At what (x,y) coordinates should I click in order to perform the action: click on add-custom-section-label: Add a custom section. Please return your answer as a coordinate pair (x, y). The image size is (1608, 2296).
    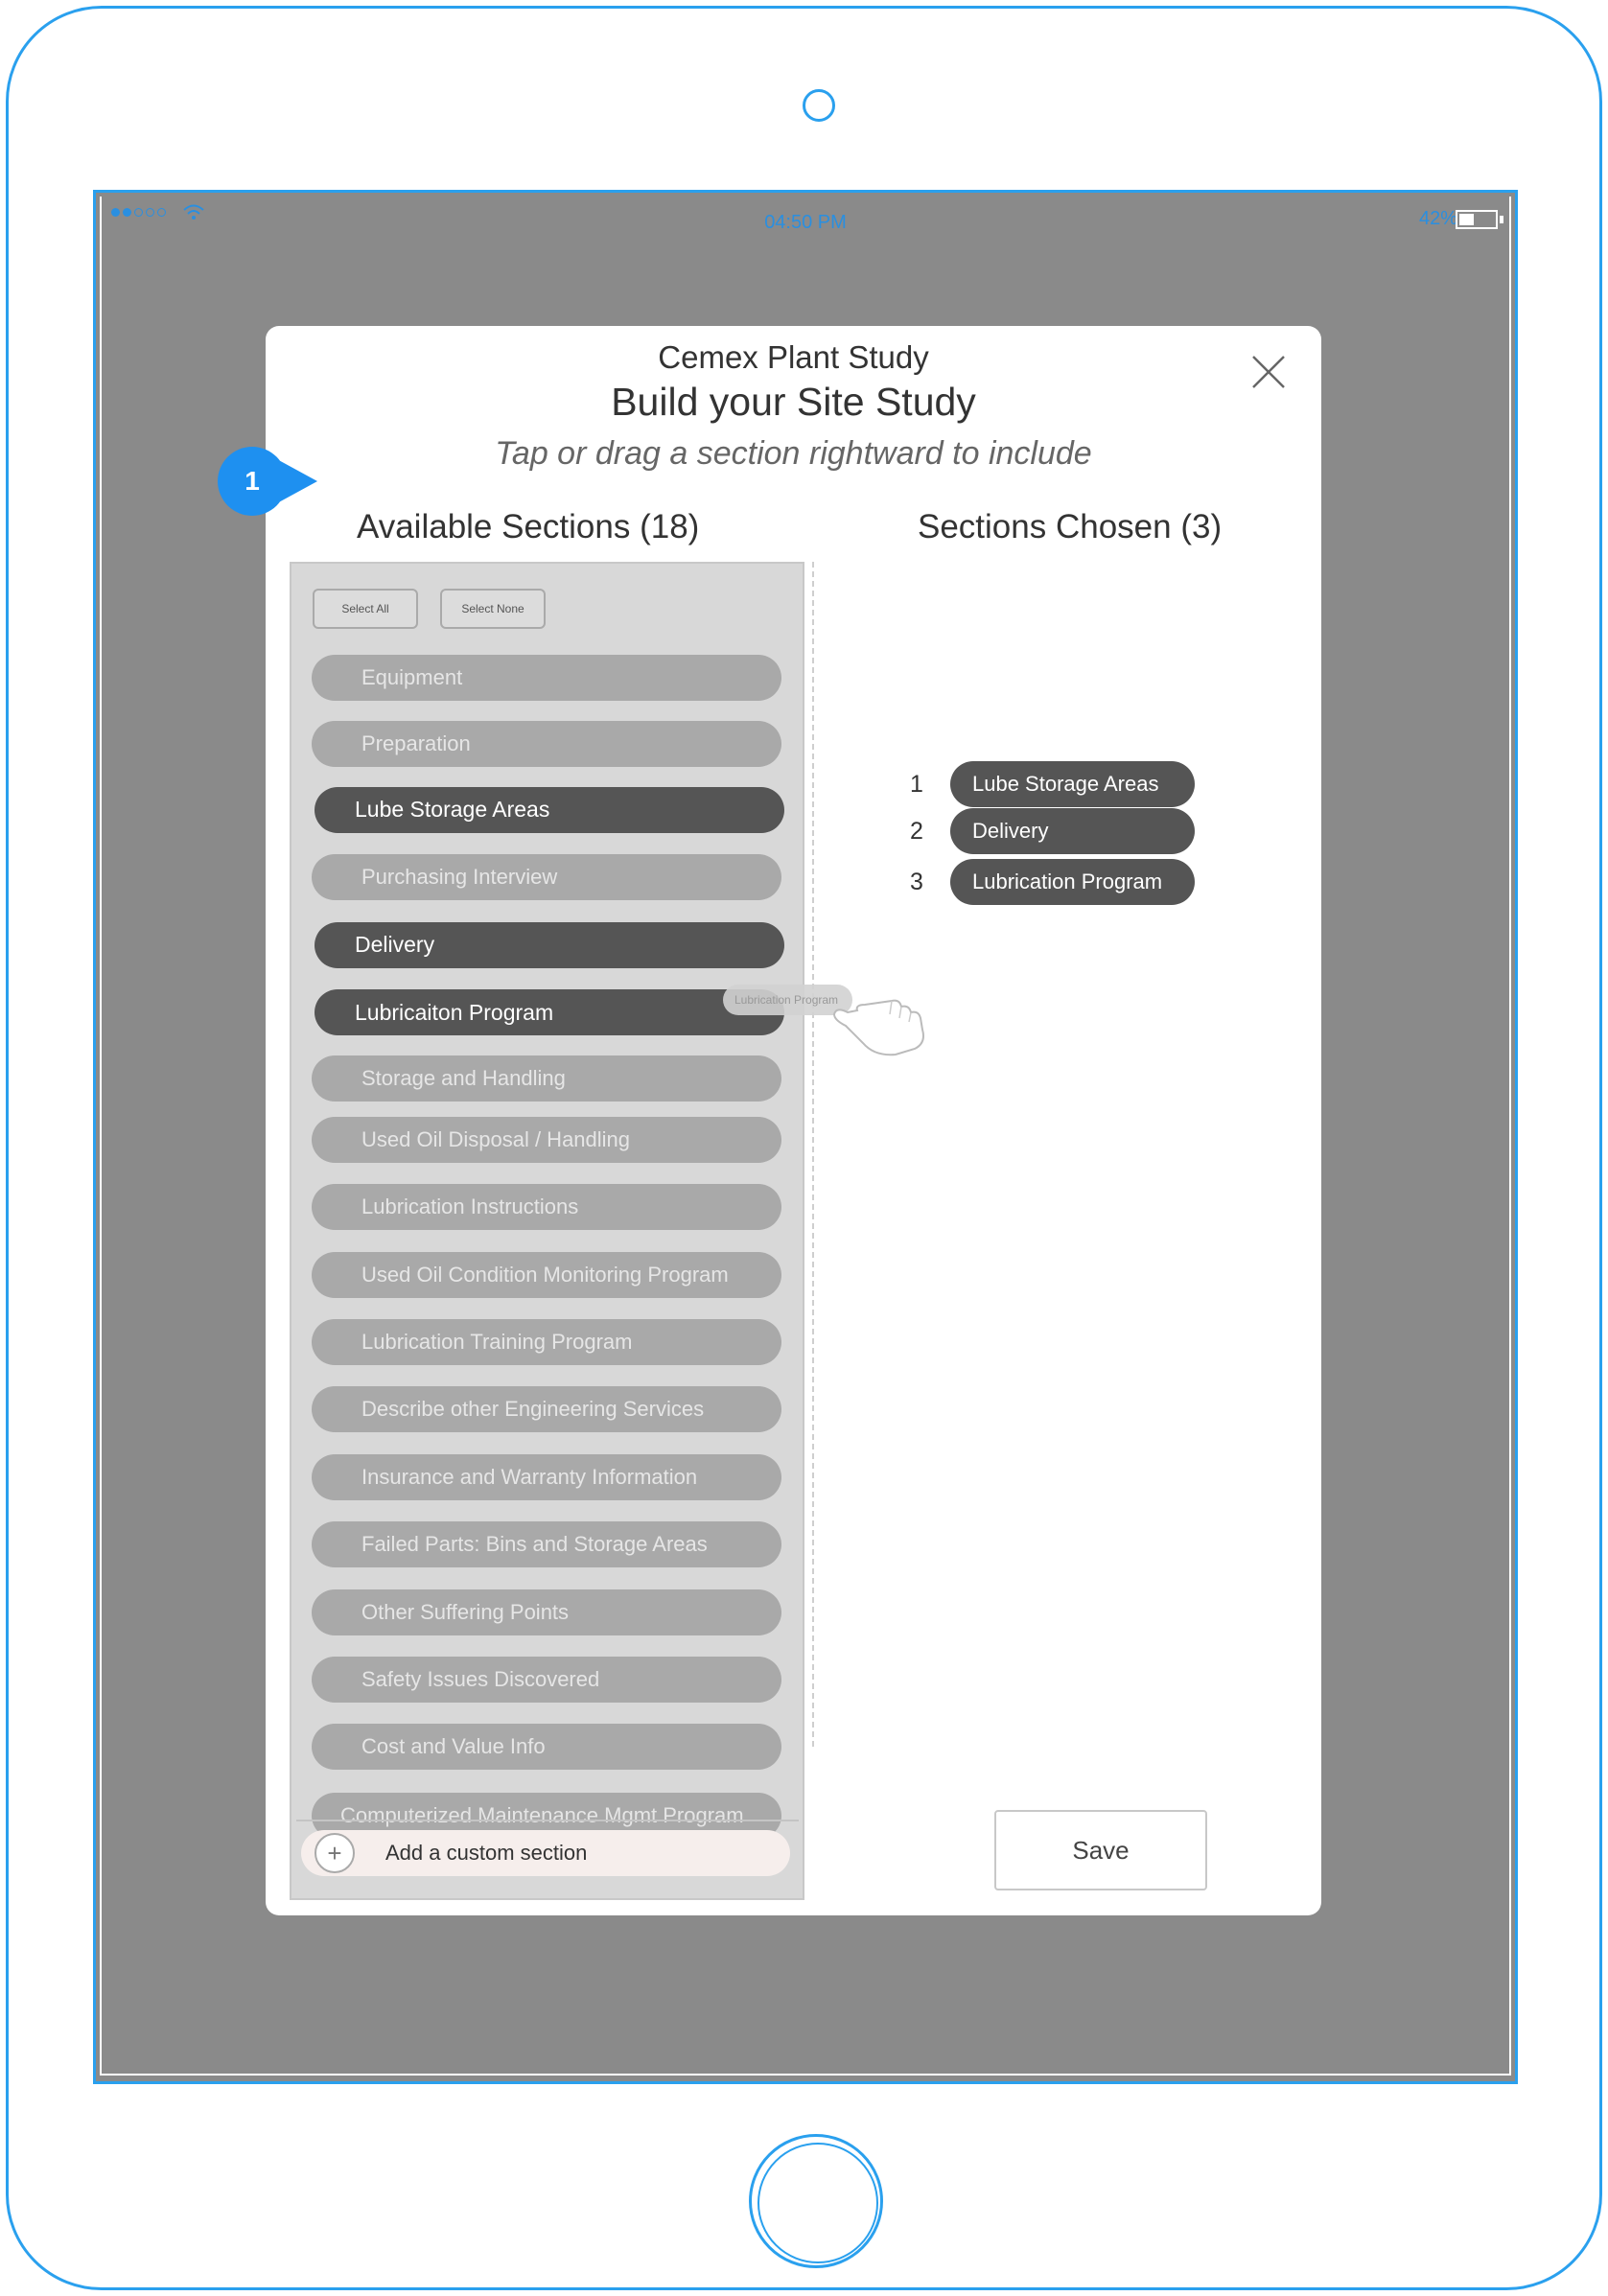
    Looking at the image, I should click on (486, 1853).